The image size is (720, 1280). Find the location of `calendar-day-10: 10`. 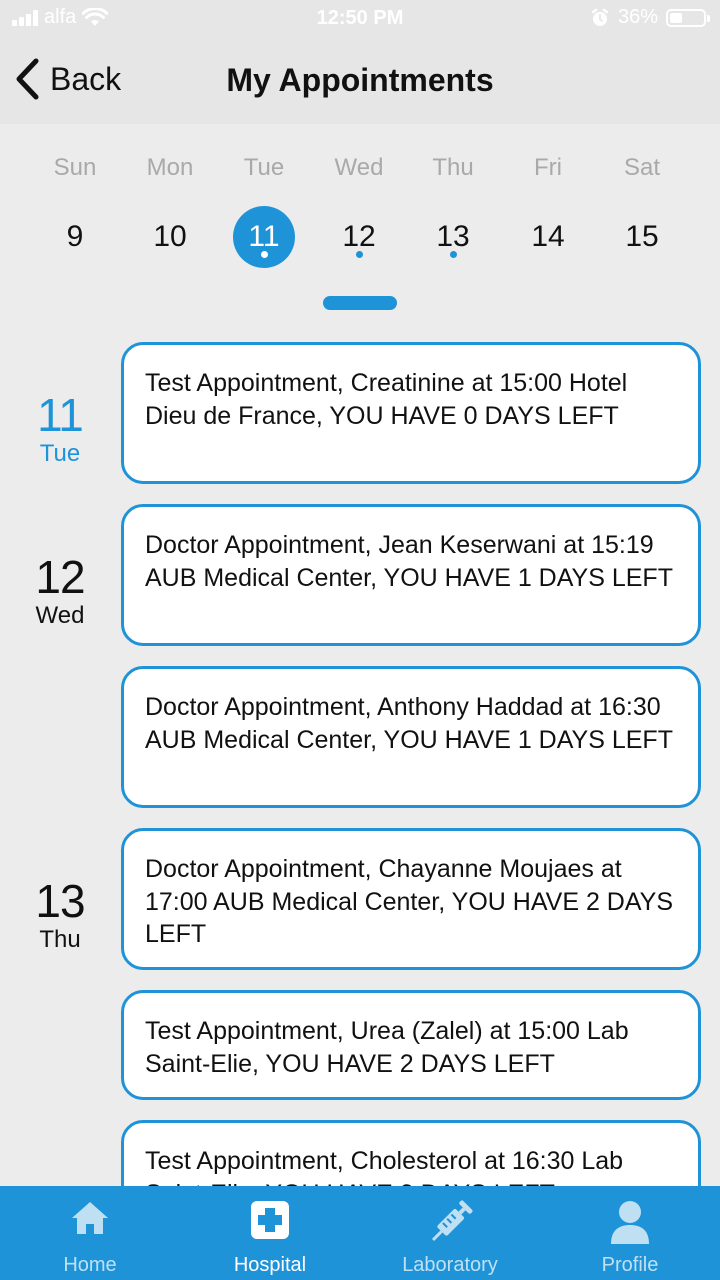

calendar-day-10: 10 is located at coordinates (170, 237).